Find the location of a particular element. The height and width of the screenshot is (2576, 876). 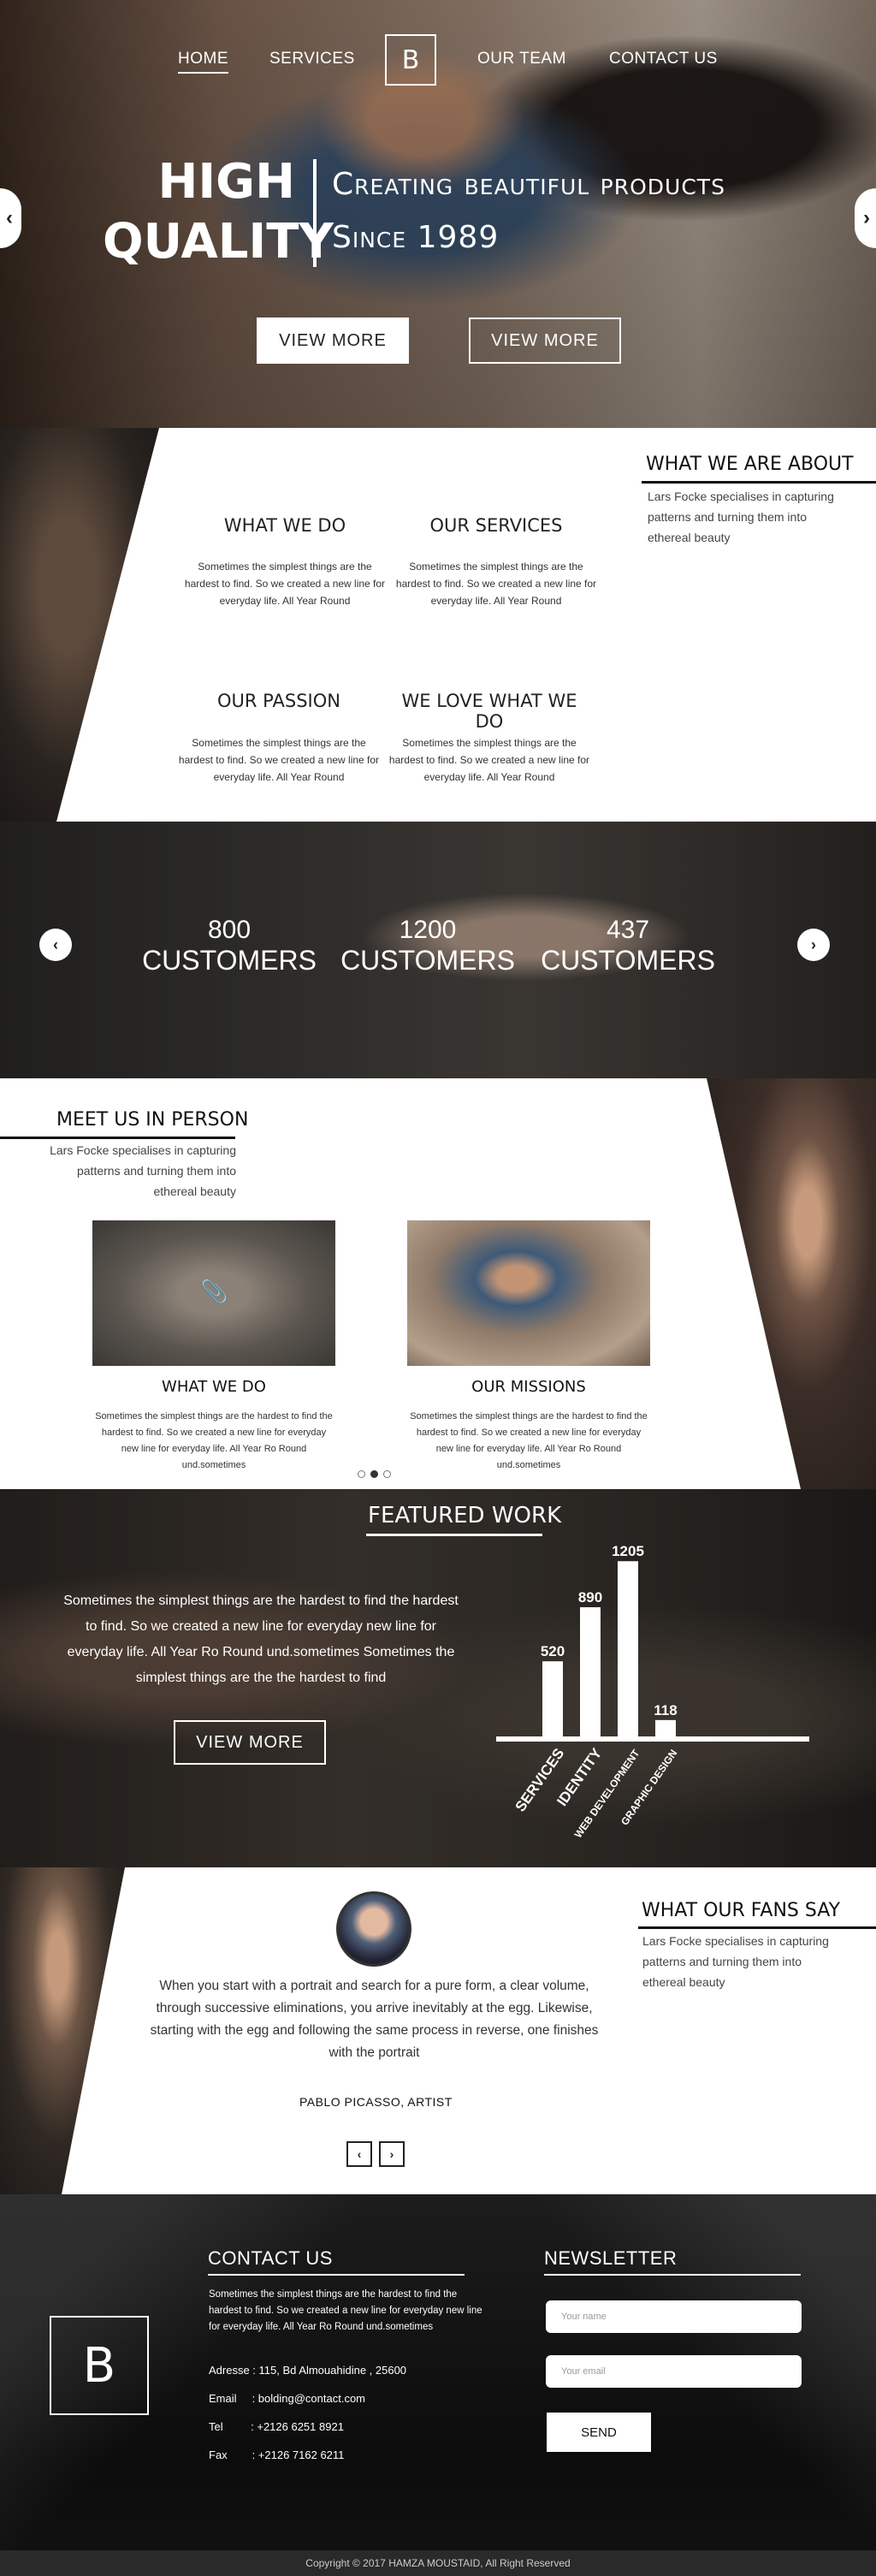

counter-number: 800 is located at coordinates (229, 930).